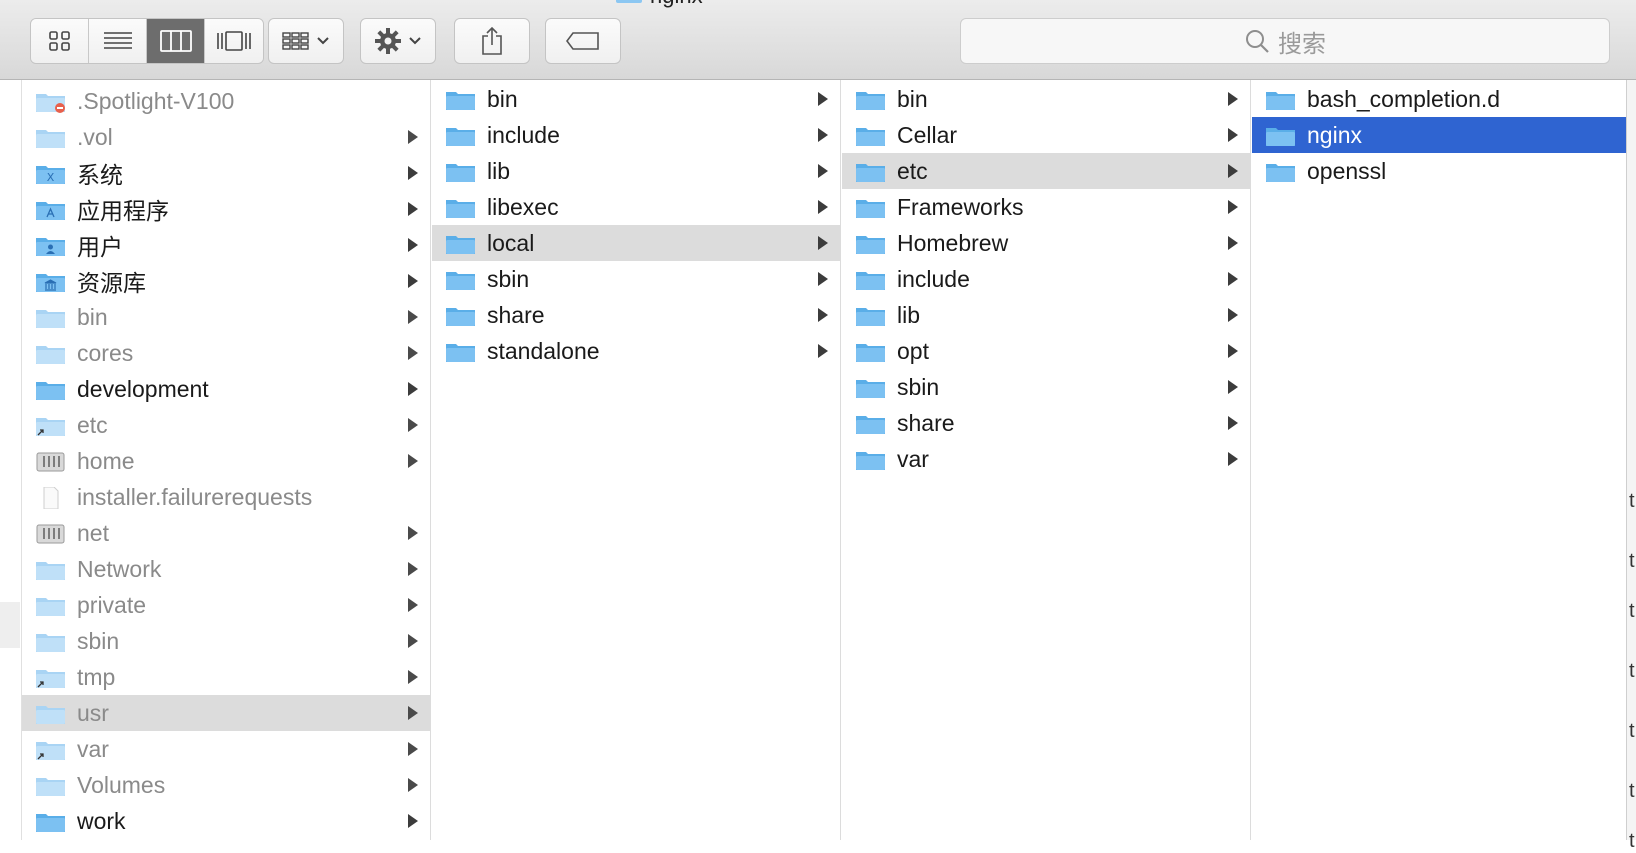  I want to click on list-item: Frameworks, so click(1046, 207).